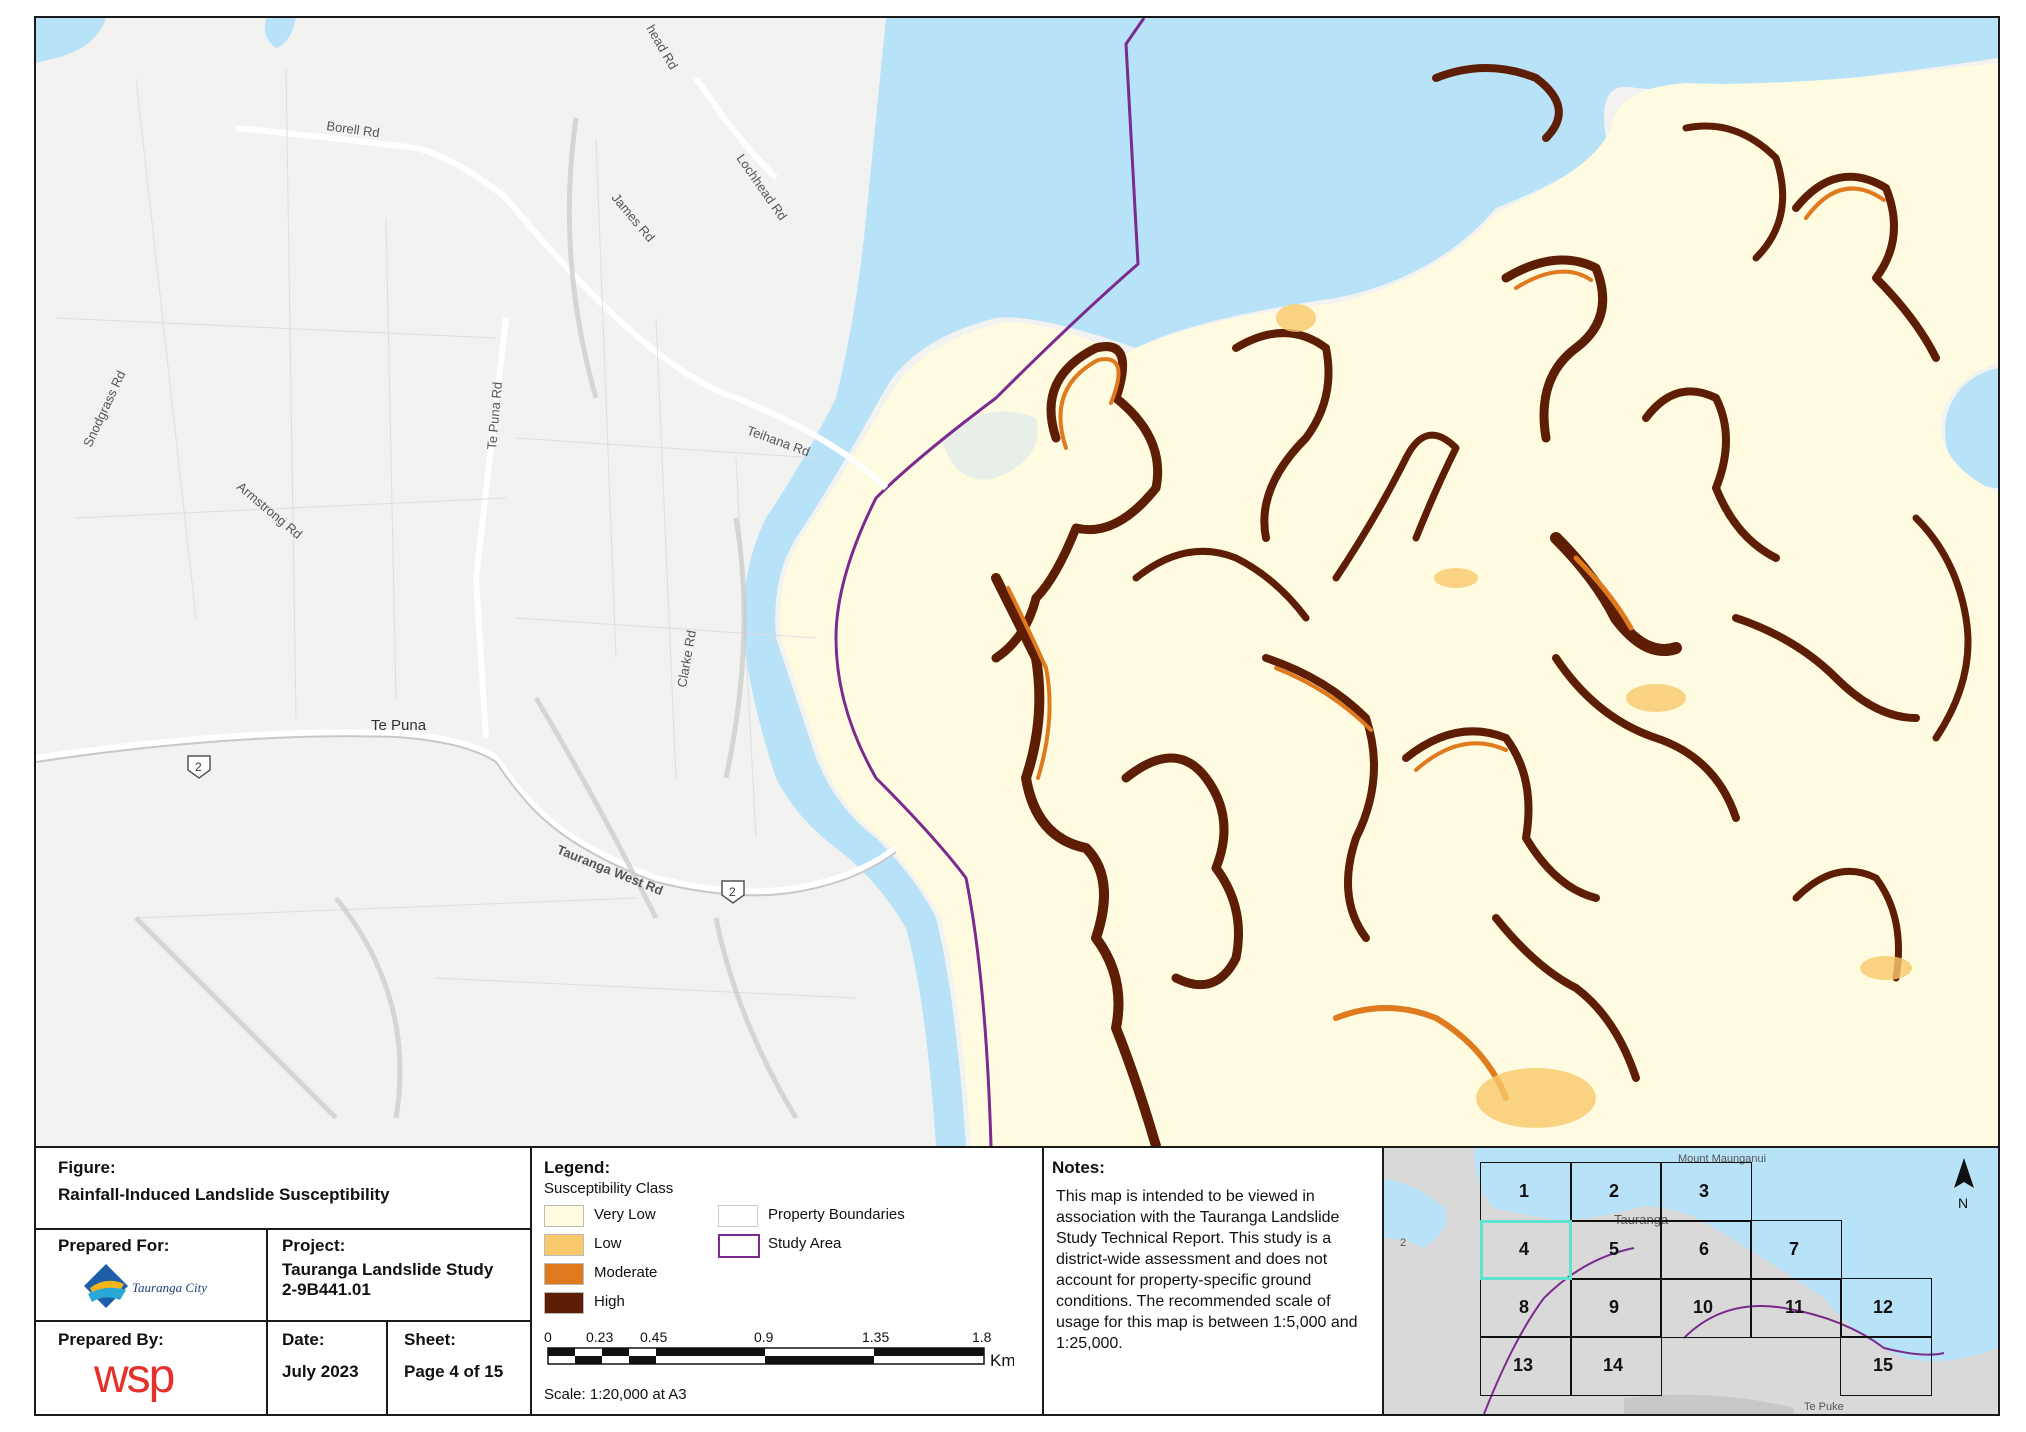  Describe the element at coordinates (615, 1394) in the screenshot. I see `scale-text: Scale: 1:20,000 at A3` at that location.